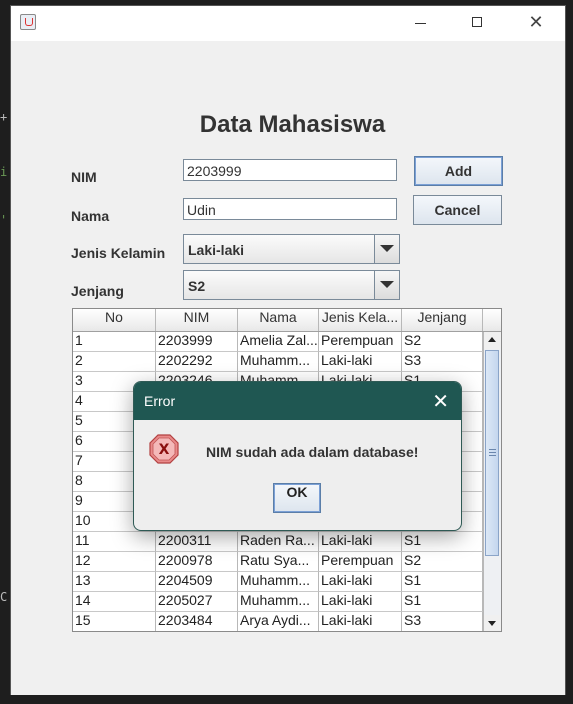 The width and height of the screenshot is (573, 704). What do you see at coordinates (114, 362) in the screenshot?
I see `table-cell: 2` at bounding box center [114, 362].